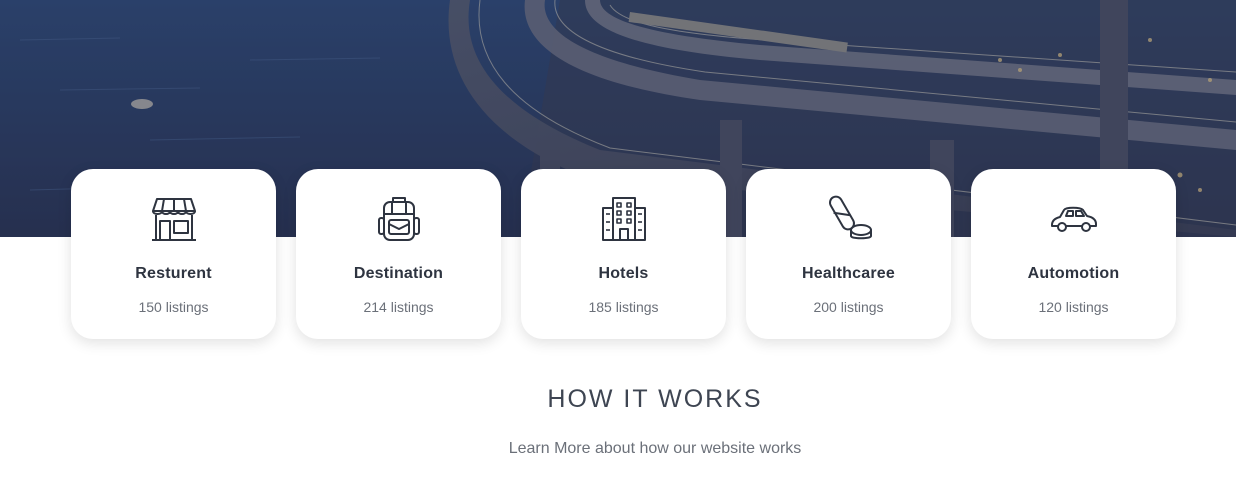  What do you see at coordinates (1073, 273) in the screenshot?
I see `category-title: Automotion` at bounding box center [1073, 273].